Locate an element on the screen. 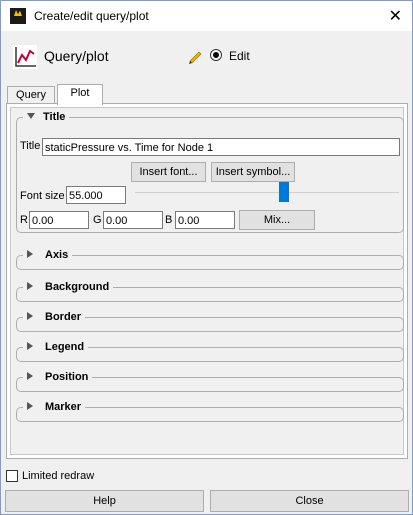 The height and width of the screenshot is (515, 413). border-group-header: Border is located at coordinates (54, 317).